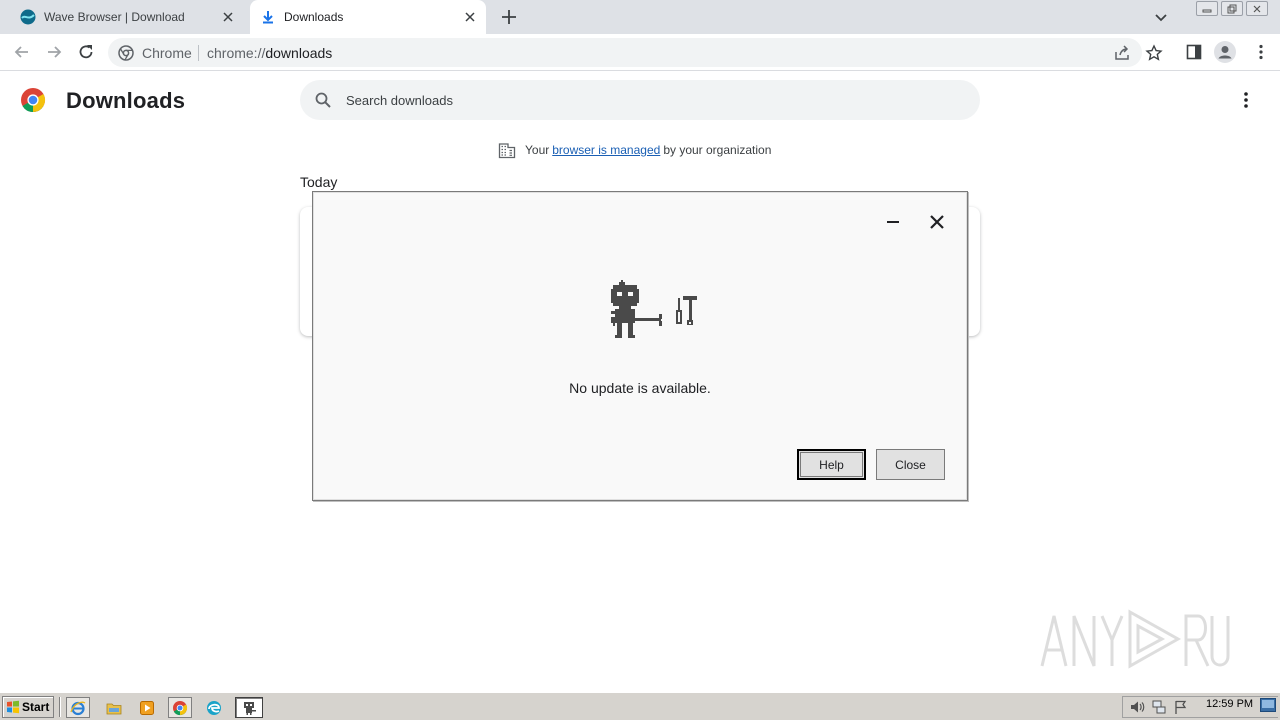 The height and width of the screenshot is (720, 1280). I want to click on section-today-heading: Today, so click(319, 182).